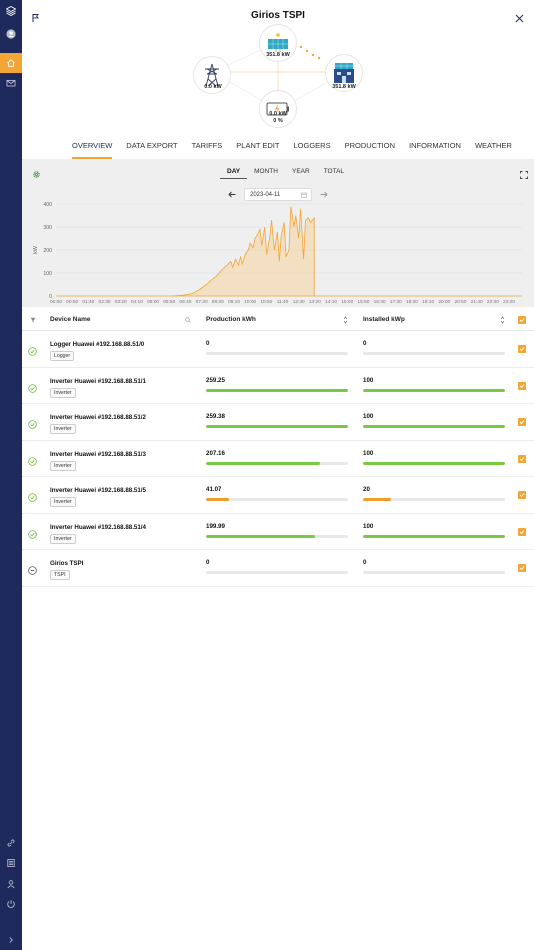 The height and width of the screenshot is (950, 534). I want to click on device-name: Inverter Huawei #192.168.88.51/2, so click(98, 417).